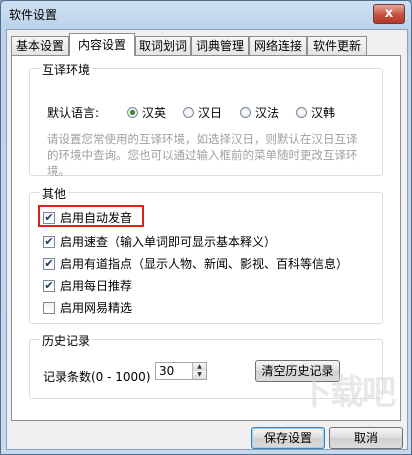  What do you see at coordinates (66, 69) in the screenshot?
I see `mutual-group-title: 互译环境` at bounding box center [66, 69].